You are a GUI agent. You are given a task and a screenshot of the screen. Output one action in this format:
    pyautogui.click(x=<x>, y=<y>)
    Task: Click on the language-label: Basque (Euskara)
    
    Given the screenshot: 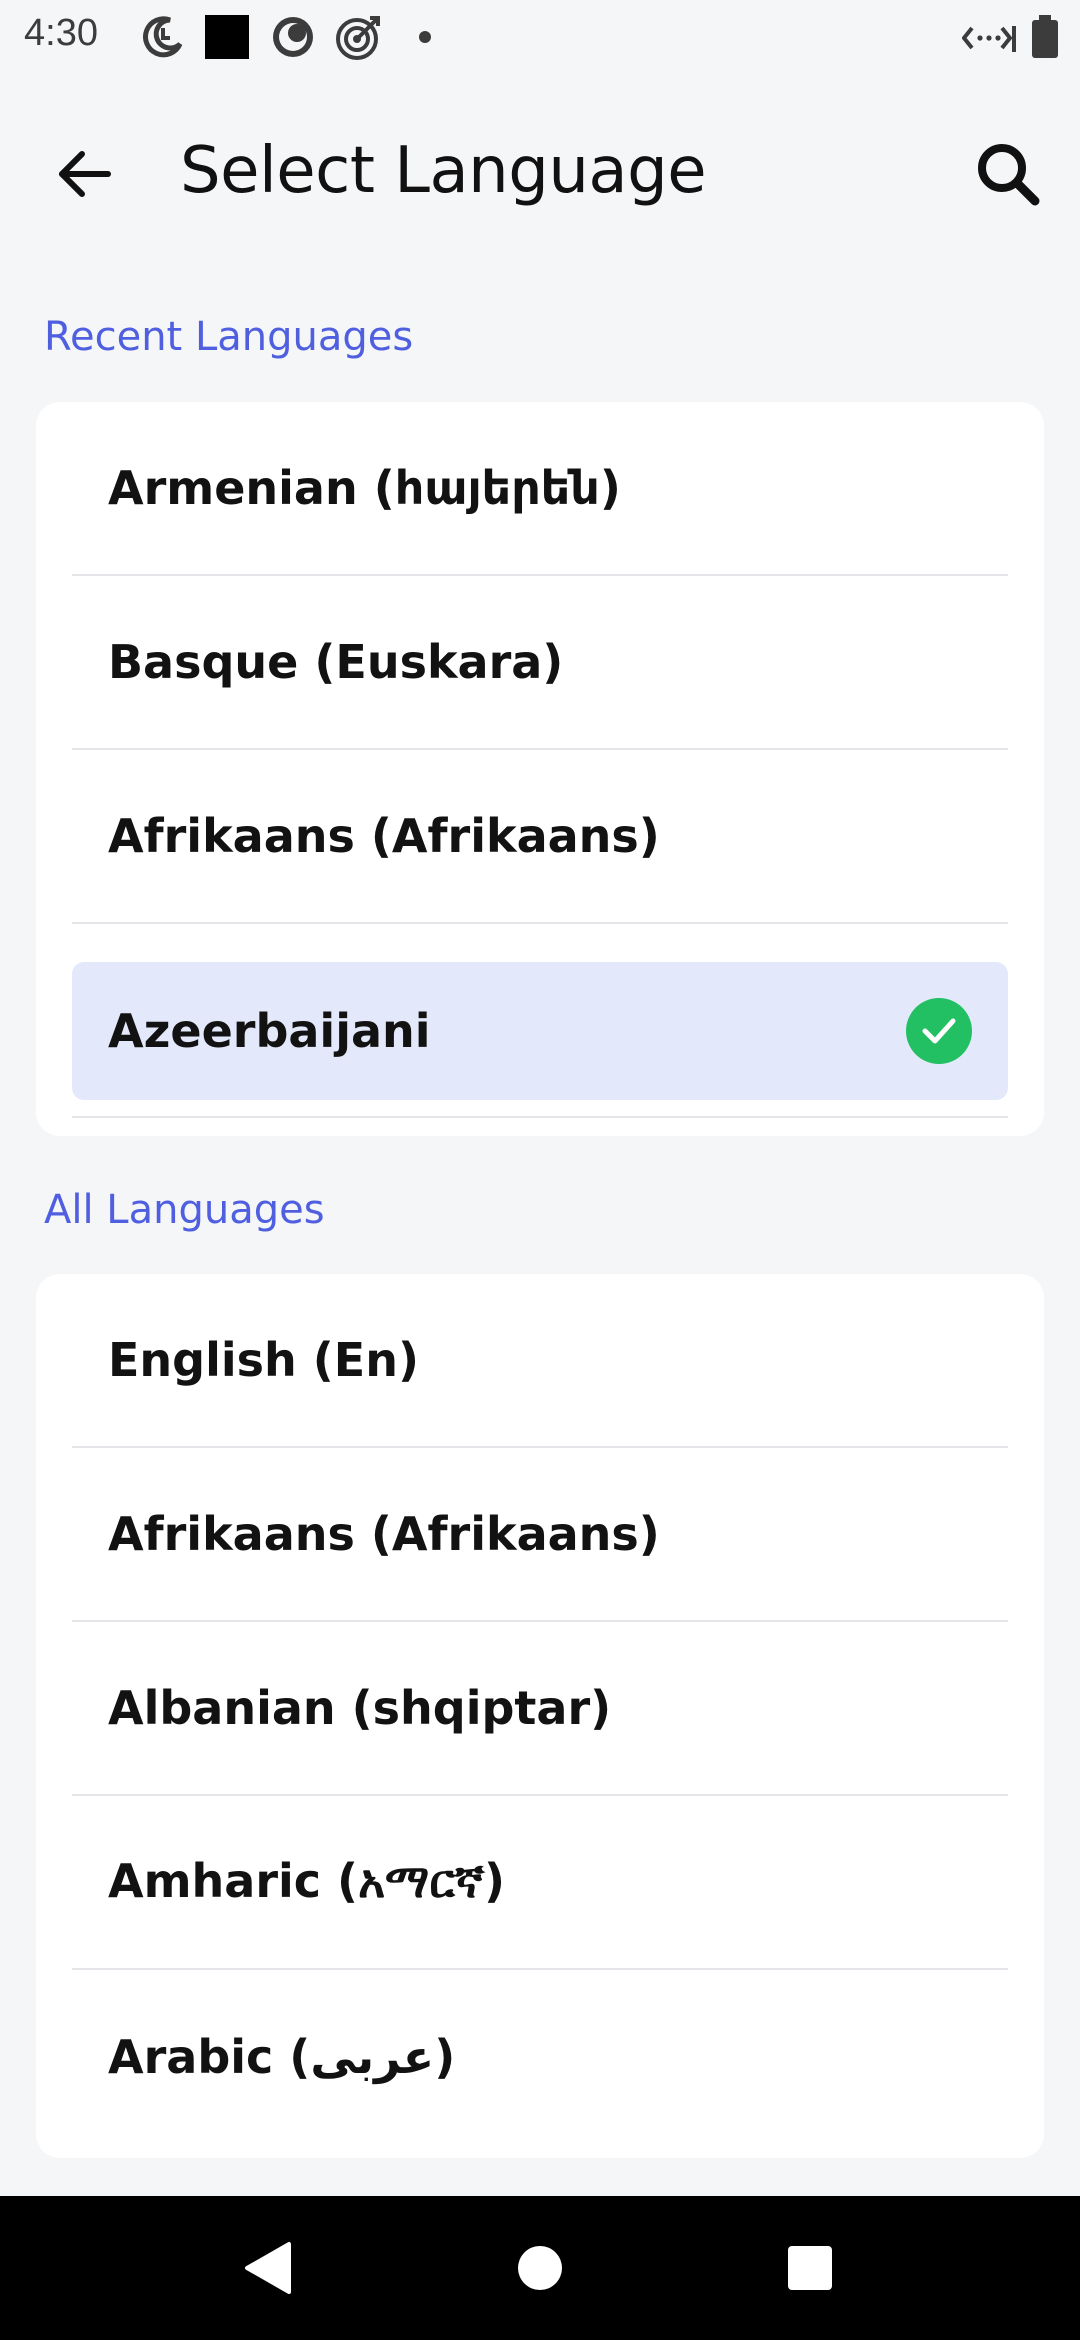 What is the action you would take?
    pyautogui.click(x=336, y=662)
    